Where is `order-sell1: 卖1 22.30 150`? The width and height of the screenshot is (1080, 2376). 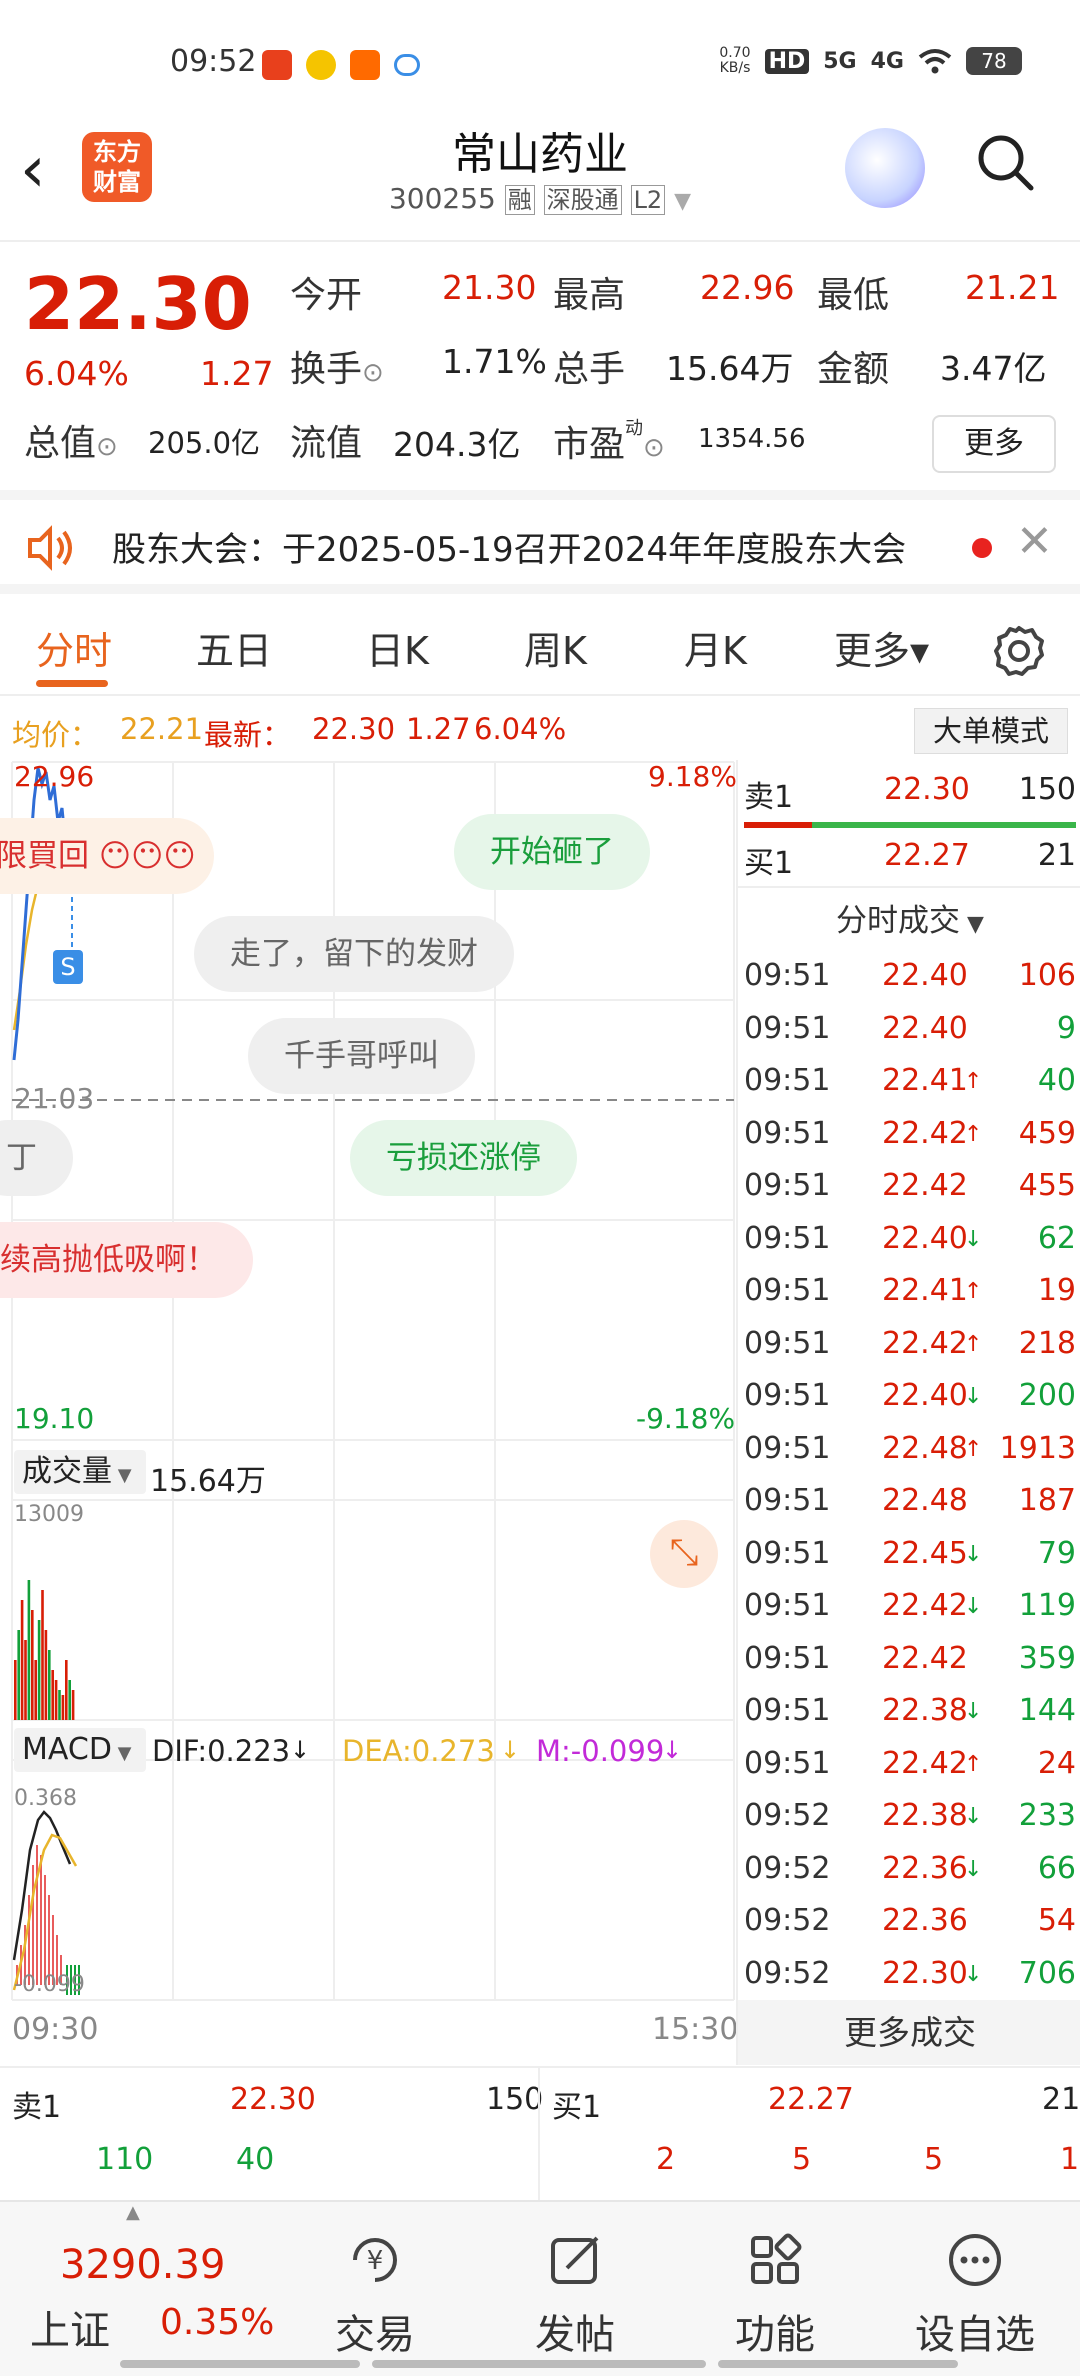 order-sell1: 卖1 22.30 150 is located at coordinates (909, 790).